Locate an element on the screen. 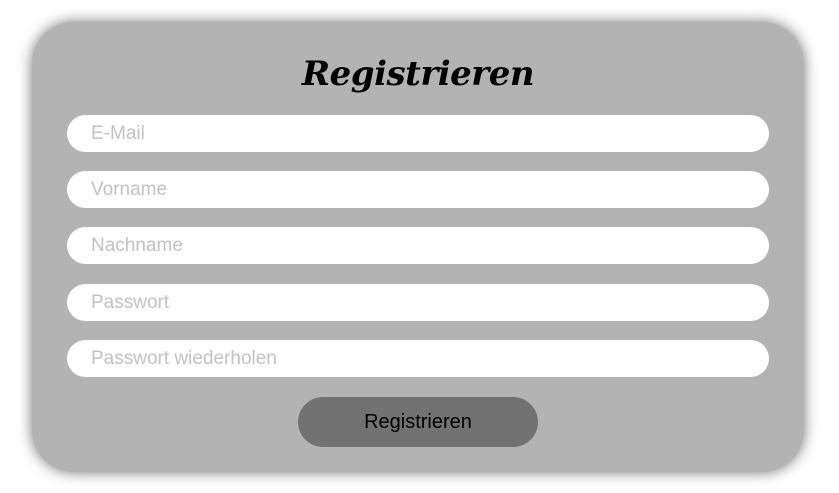 The width and height of the screenshot is (839, 493). last-name-field is located at coordinates (418, 245).